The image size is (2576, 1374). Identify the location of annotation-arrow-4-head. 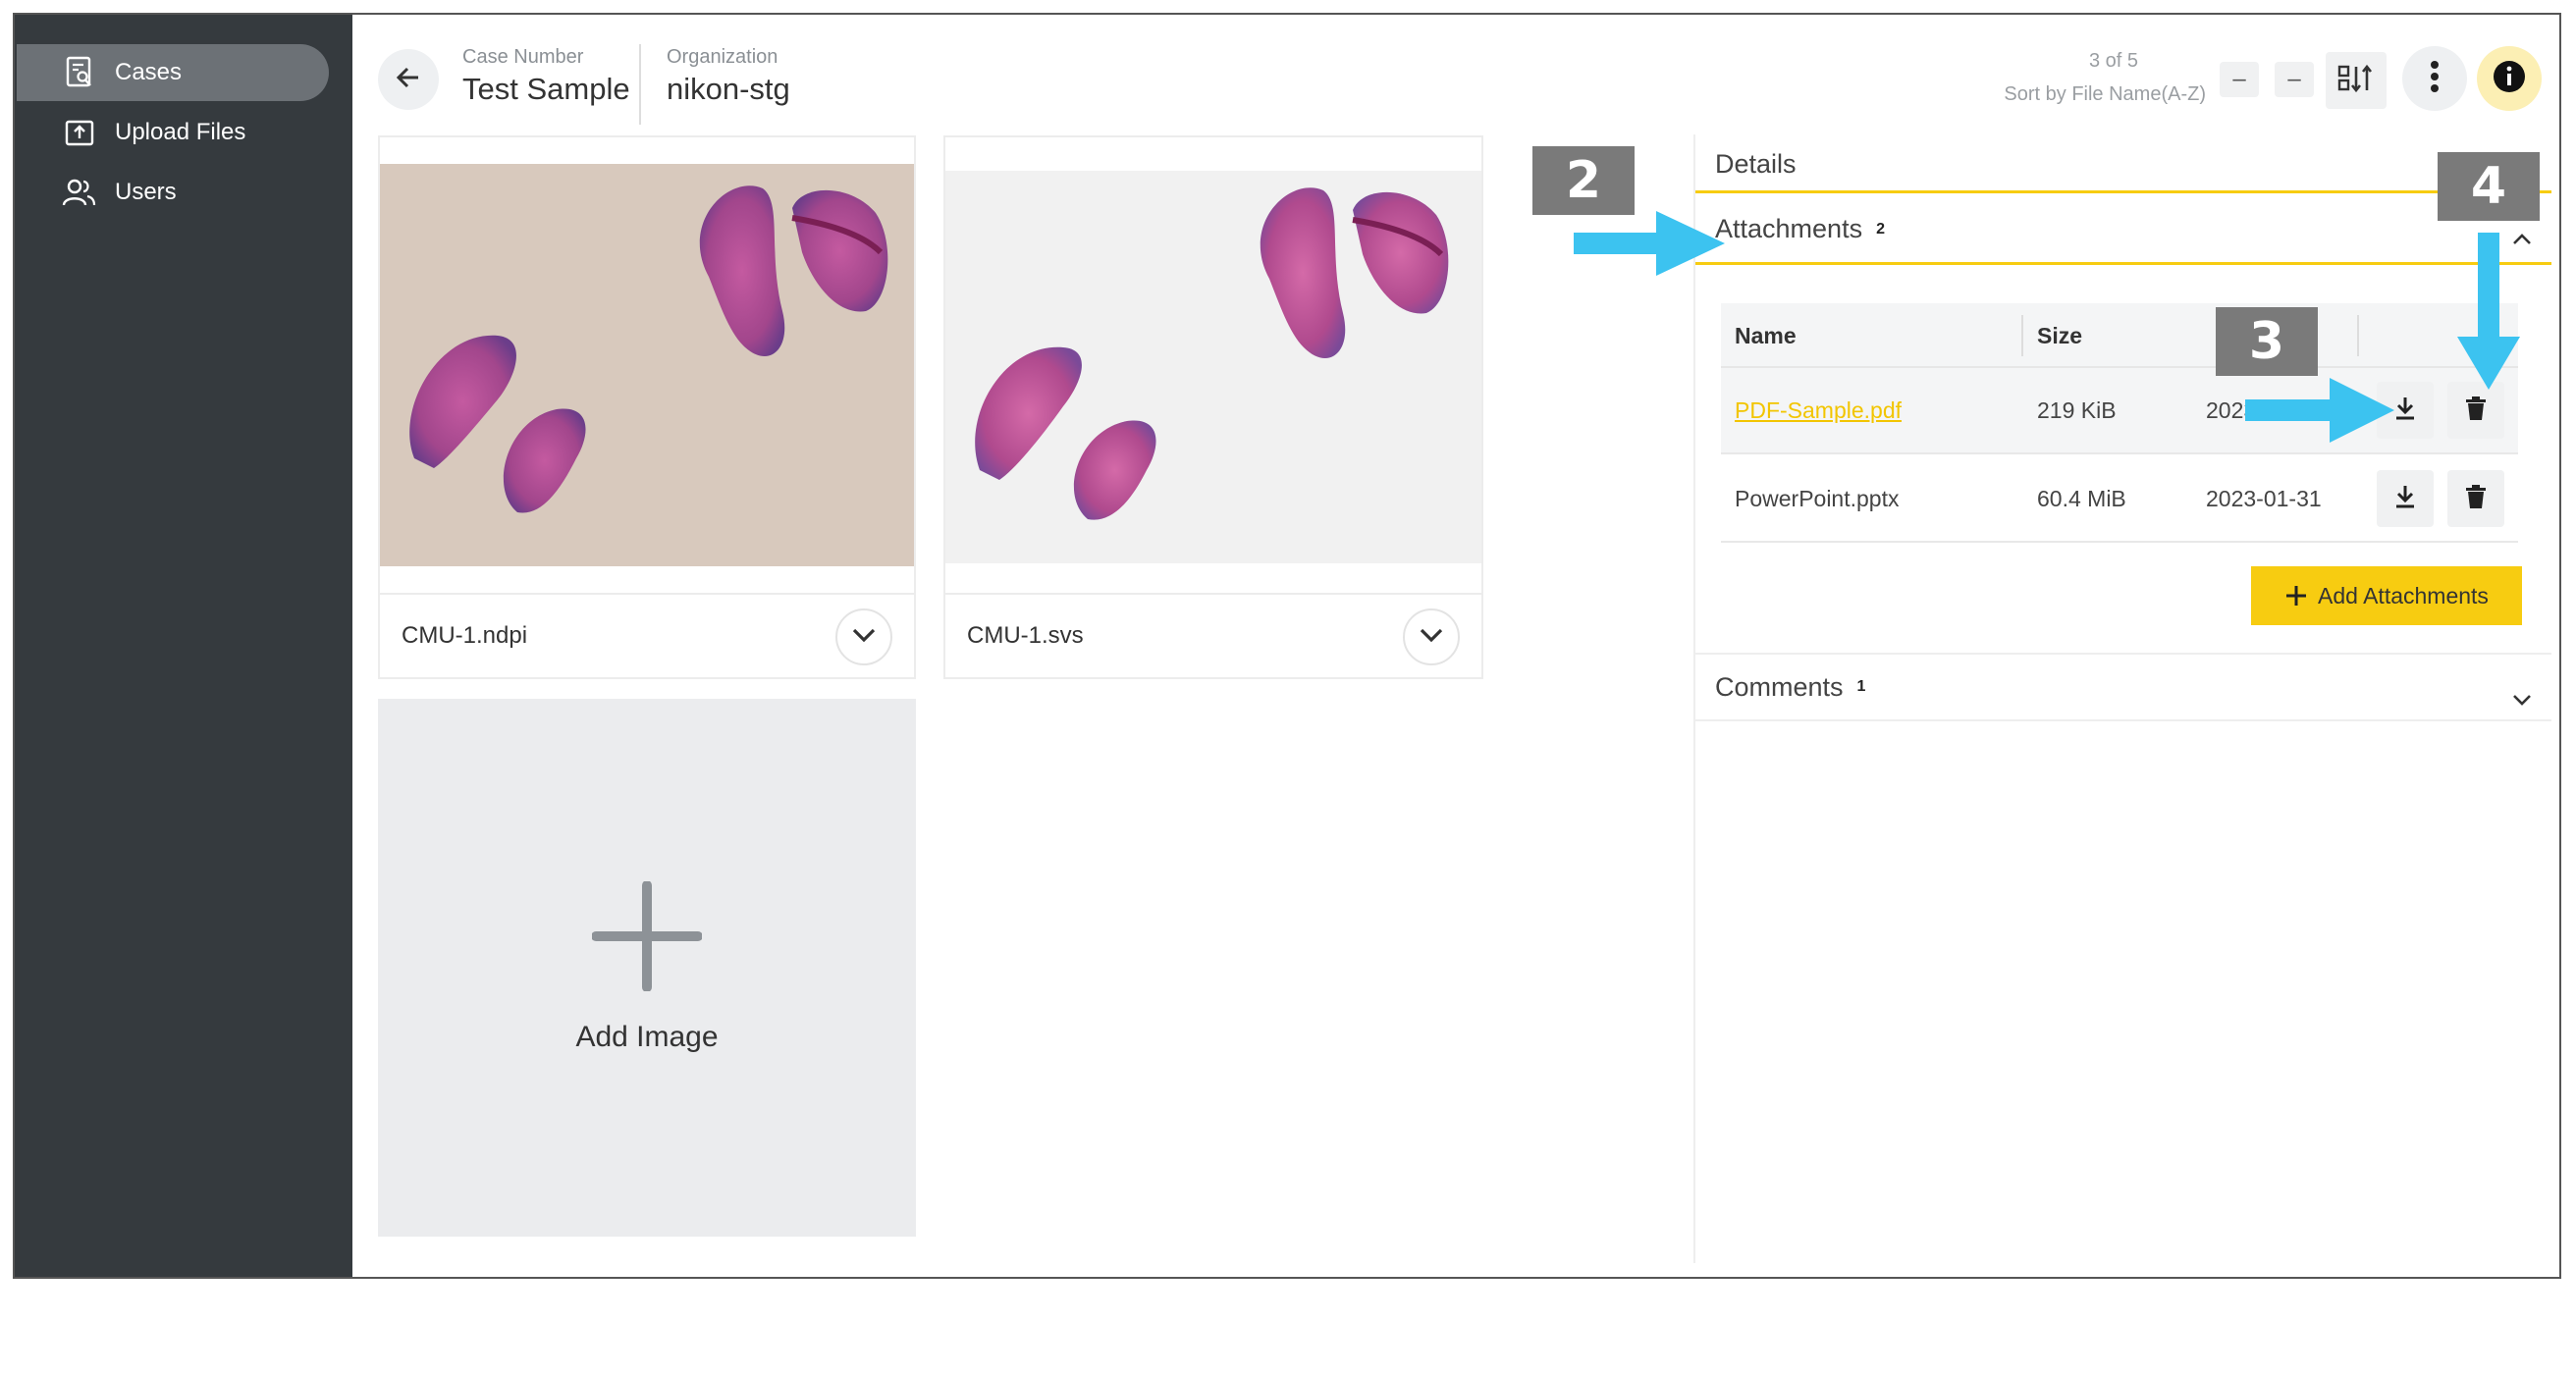
(2488, 364).